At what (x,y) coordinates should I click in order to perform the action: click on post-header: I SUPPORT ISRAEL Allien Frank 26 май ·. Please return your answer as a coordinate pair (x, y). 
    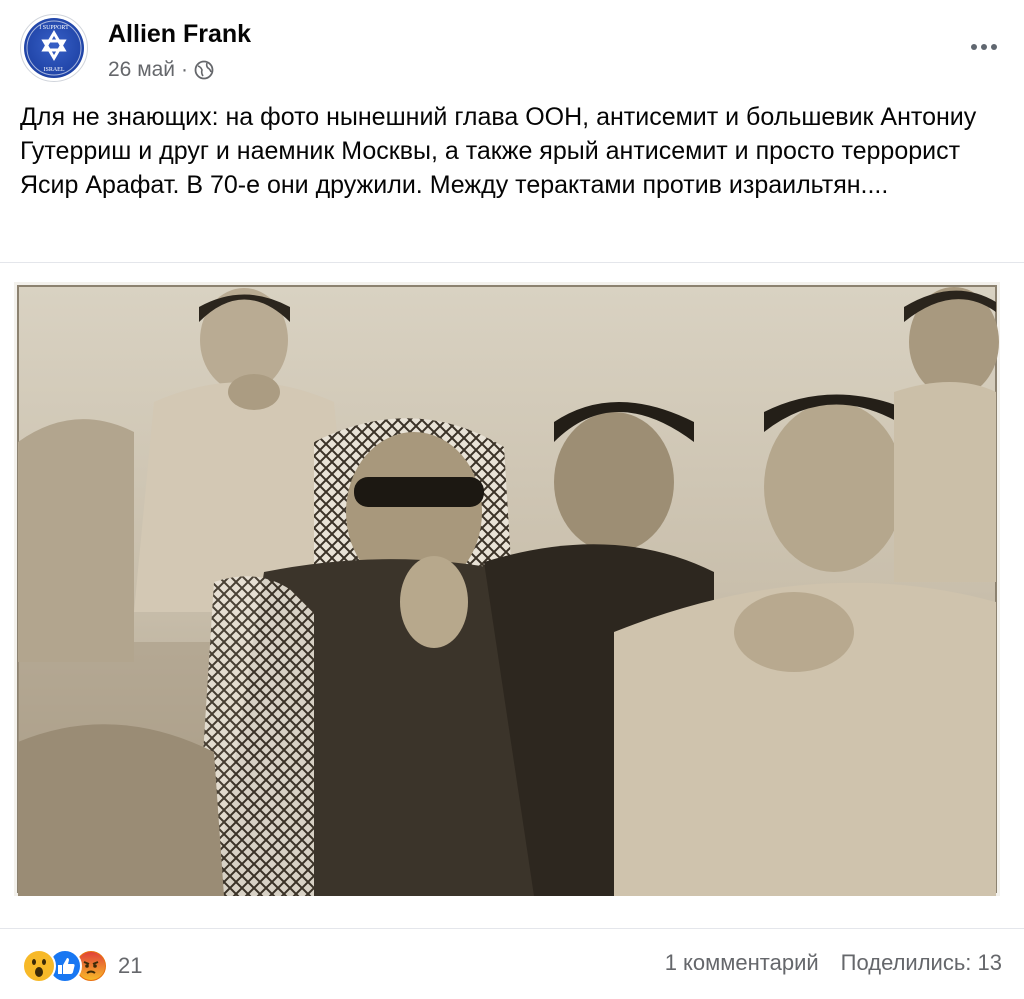
    Looking at the image, I should click on (512, 50).